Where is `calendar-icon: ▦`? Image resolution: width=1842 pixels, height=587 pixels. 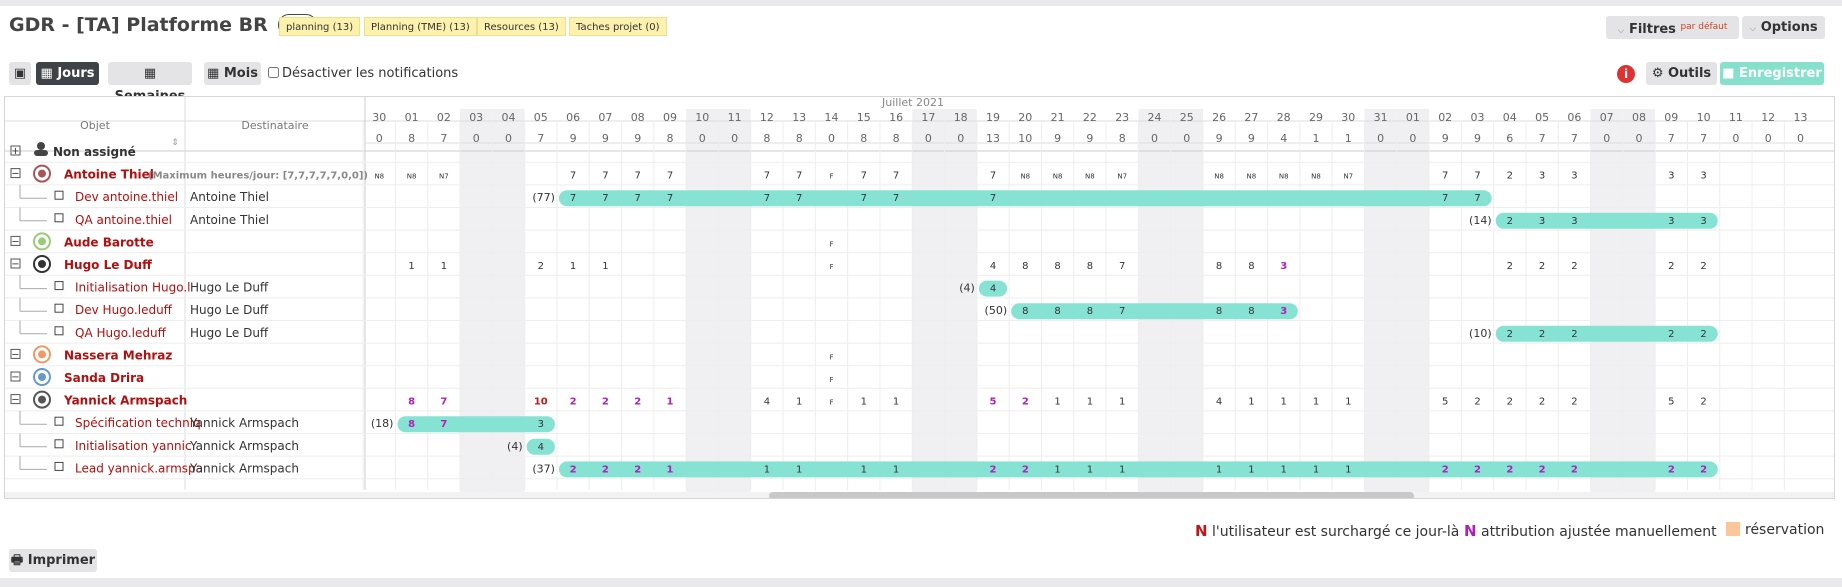
calendar-icon: ▦ is located at coordinates (150, 73).